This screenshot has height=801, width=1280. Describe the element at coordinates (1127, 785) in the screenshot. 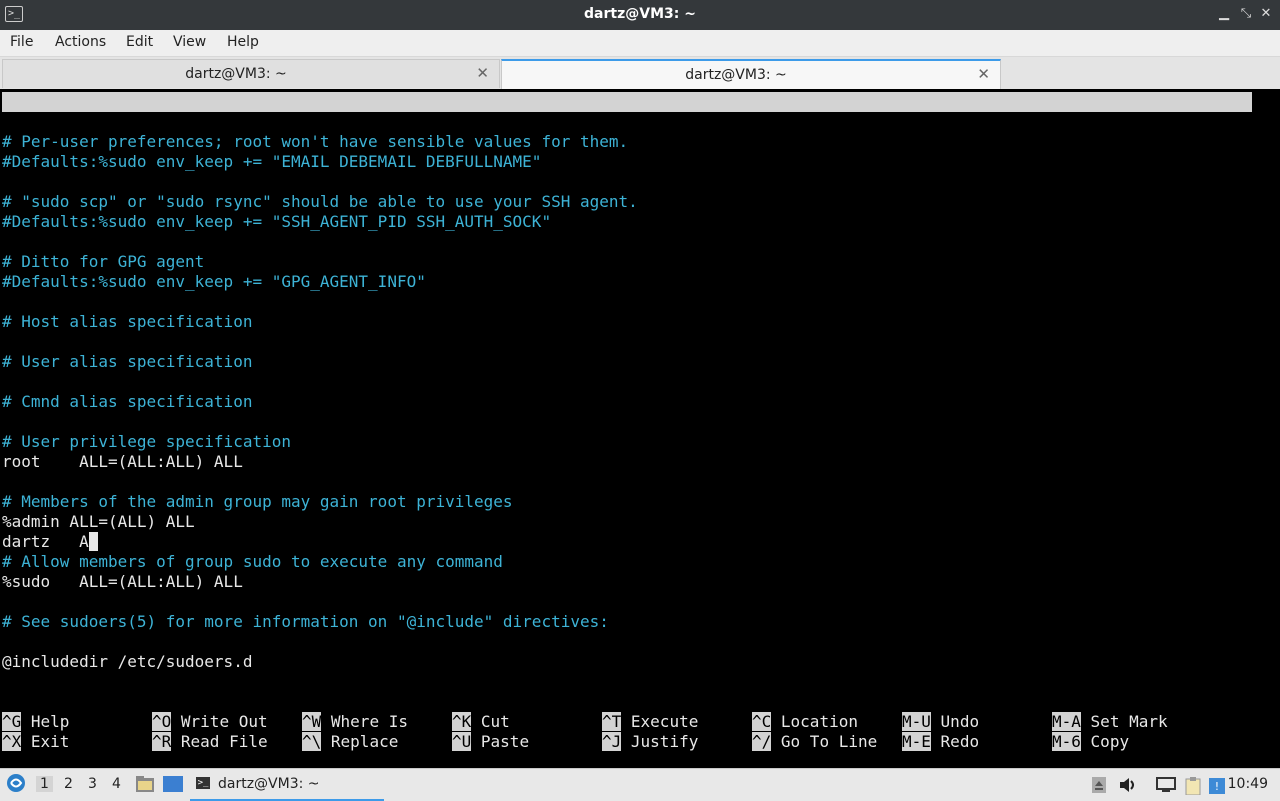

I see `volume-icon` at that location.